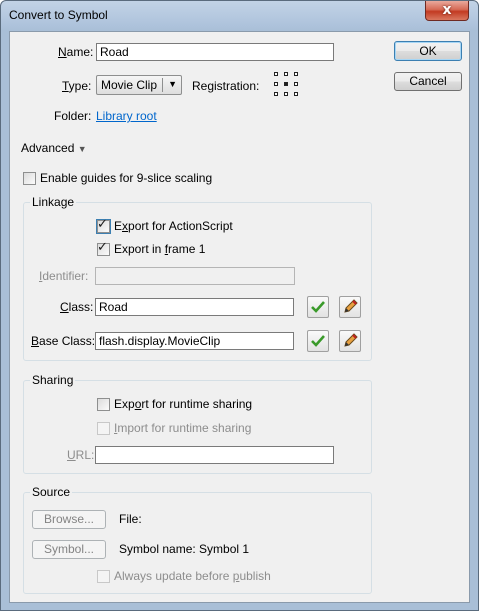  What do you see at coordinates (183, 404) in the screenshot?
I see `export-runtime-label: Export for runtime sharing` at bounding box center [183, 404].